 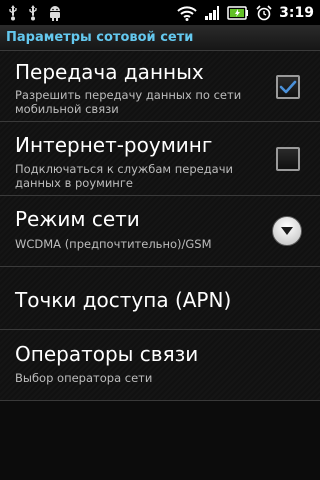 What do you see at coordinates (296, 12) in the screenshot?
I see `clock: 3:19` at bounding box center [296, 12].